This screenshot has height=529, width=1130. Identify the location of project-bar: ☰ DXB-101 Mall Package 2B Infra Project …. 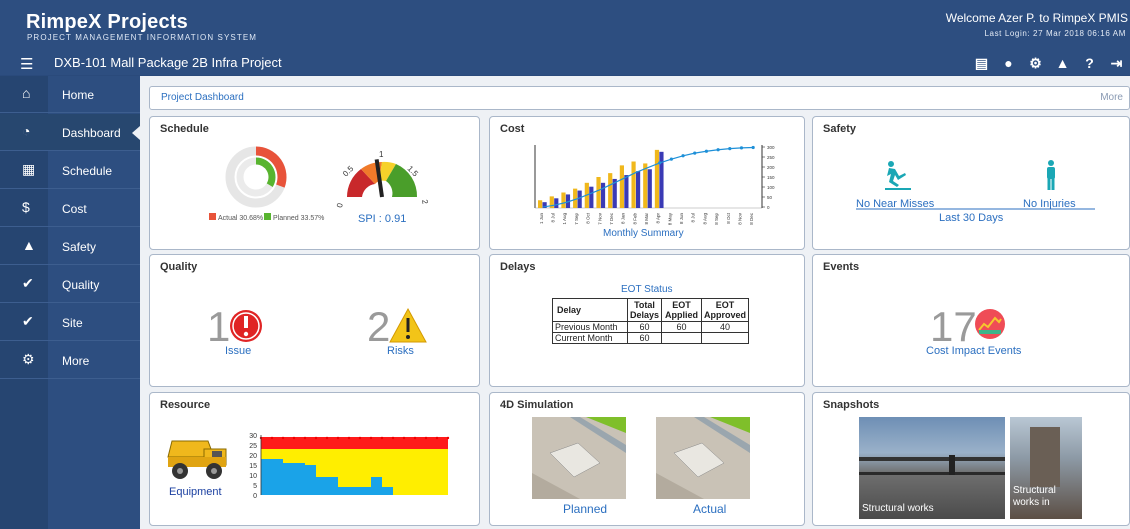
(565, 62).